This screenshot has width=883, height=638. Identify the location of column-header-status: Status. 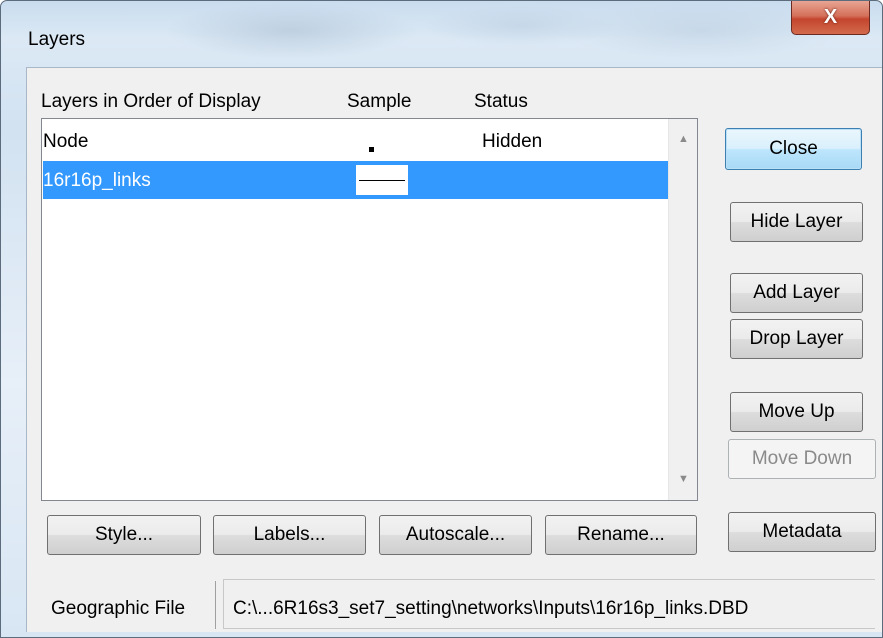
(501, 101).